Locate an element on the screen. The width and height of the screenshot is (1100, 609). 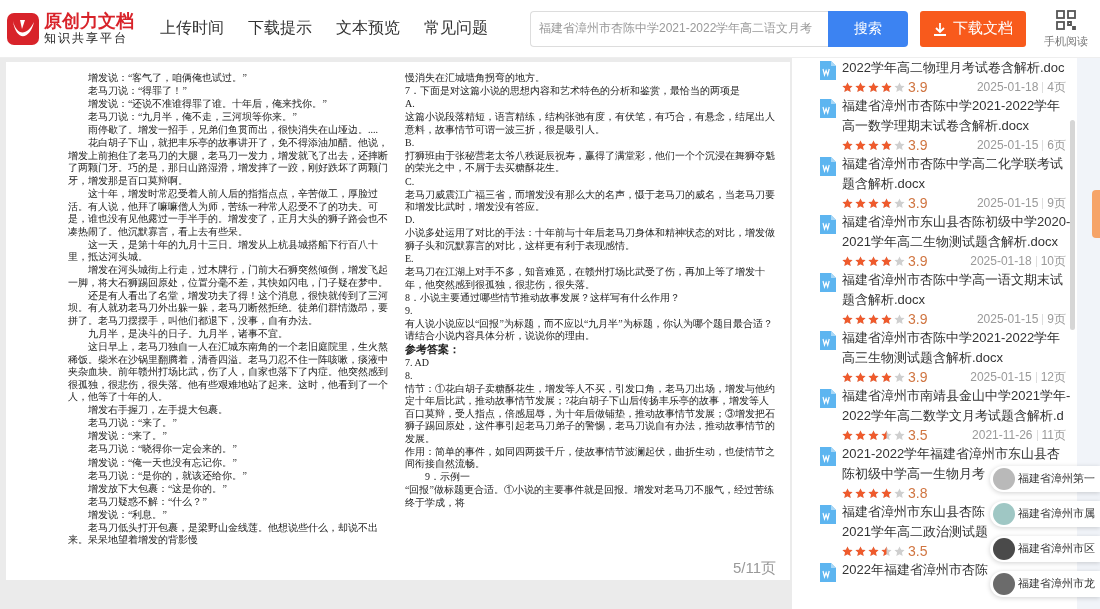
document-title-link: 2022年福建省漳州市杏陈 is located at coordinates (915, 570).